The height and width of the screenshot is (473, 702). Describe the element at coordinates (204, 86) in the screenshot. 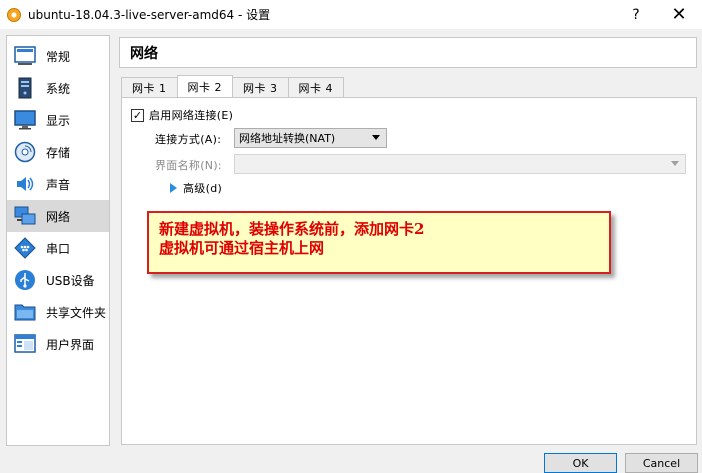

I see `tab-adapter-2: 网卡 2` at that location.